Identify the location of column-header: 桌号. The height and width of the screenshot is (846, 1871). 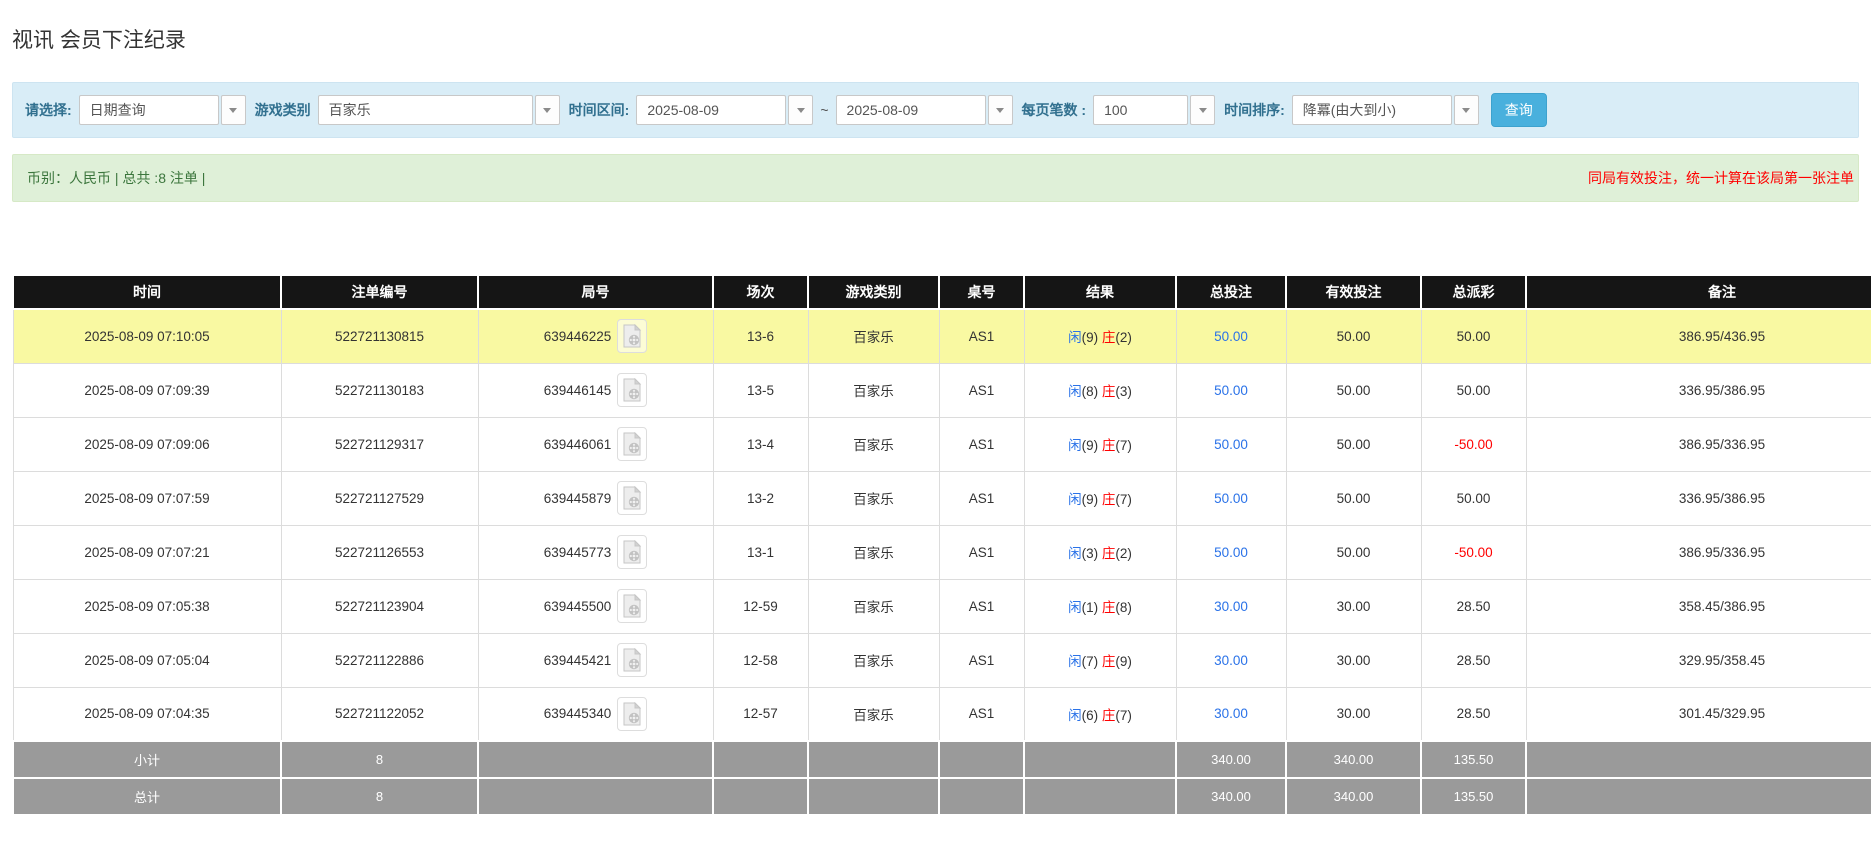
(981, 292).